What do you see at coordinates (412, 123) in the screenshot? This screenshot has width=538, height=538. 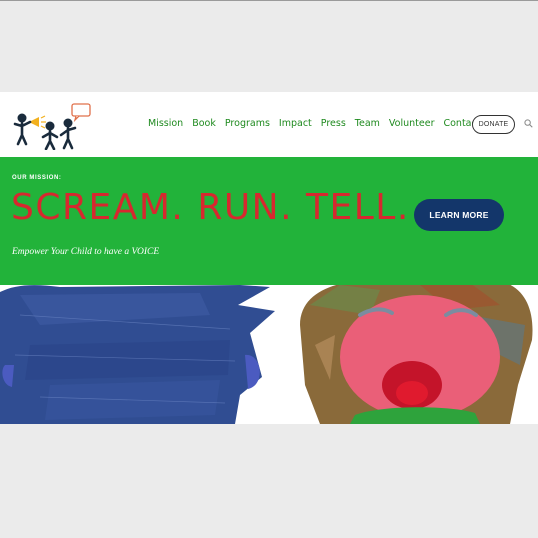 I see `nav-volunteer: Volunteer` at bounding box center [412, 123].